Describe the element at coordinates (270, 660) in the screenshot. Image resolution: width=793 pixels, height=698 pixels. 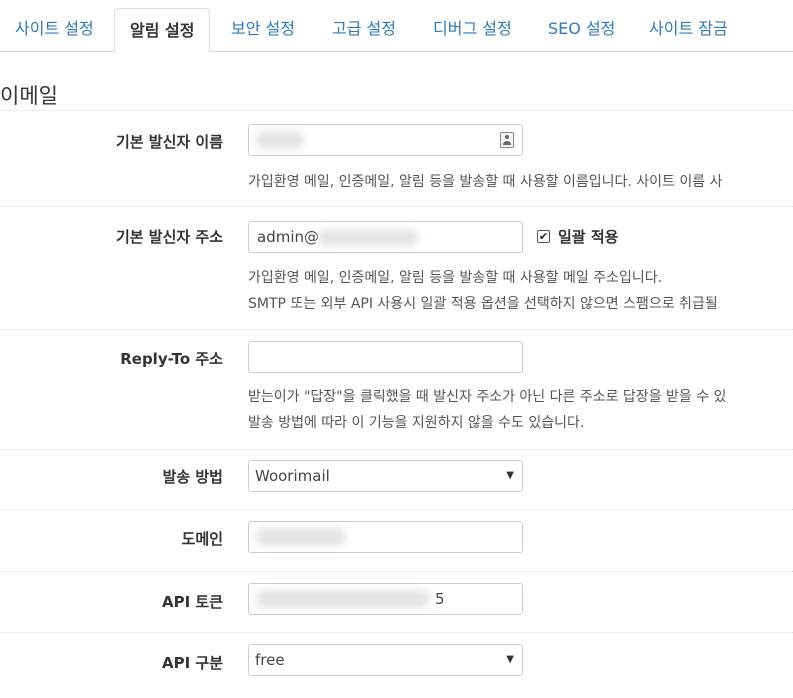
I see `api-type-value: free` at that location.